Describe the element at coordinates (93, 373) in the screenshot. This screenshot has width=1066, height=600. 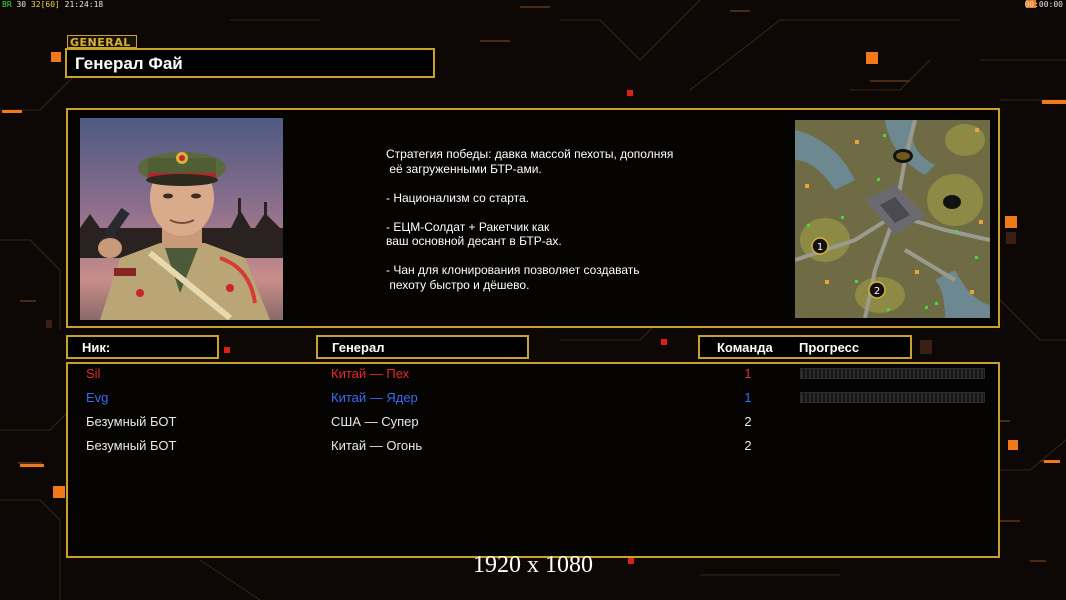
I see `player-nick: Sil` at that location.